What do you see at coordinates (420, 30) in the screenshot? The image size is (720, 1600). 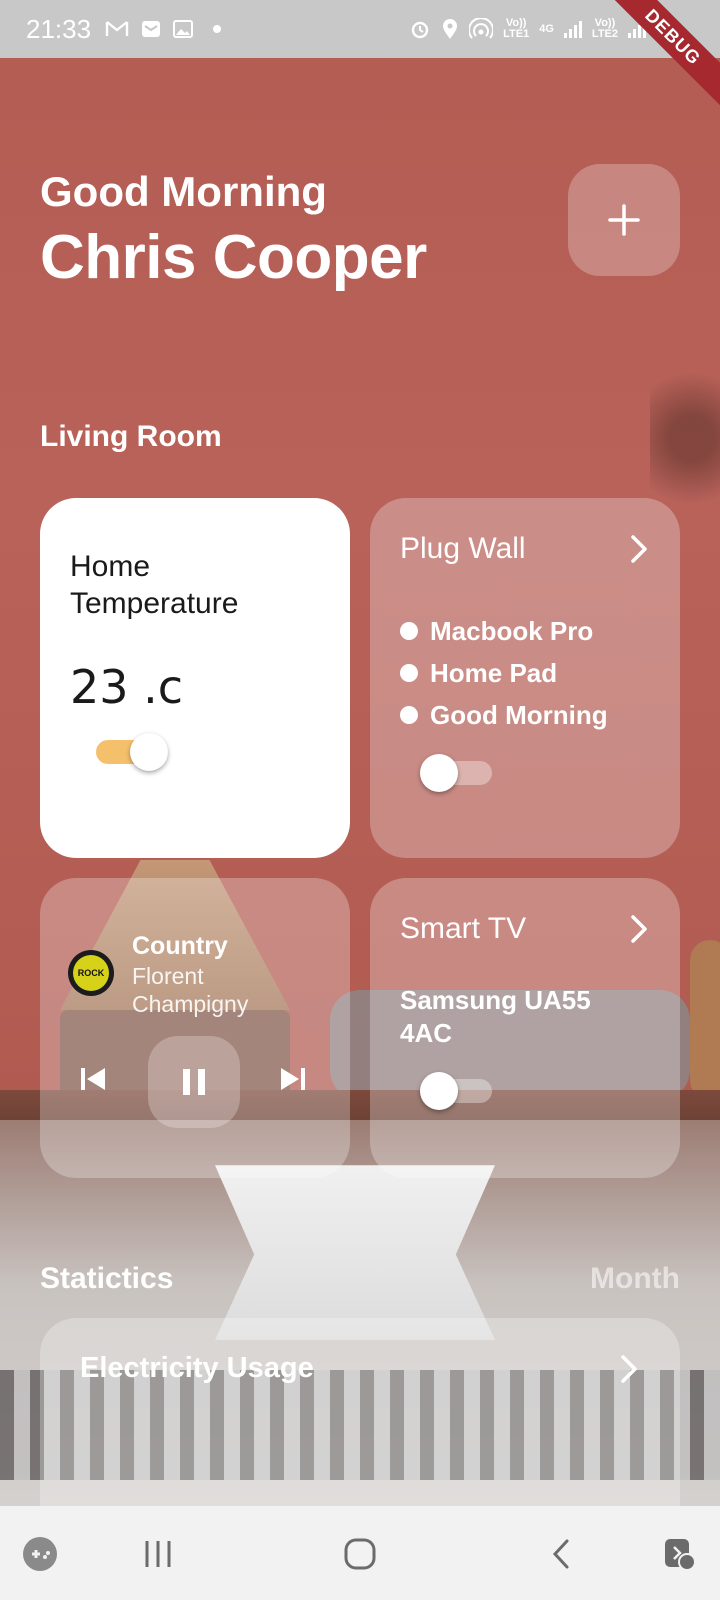 I see `alarm-icon` at bounding box center [420, 30].